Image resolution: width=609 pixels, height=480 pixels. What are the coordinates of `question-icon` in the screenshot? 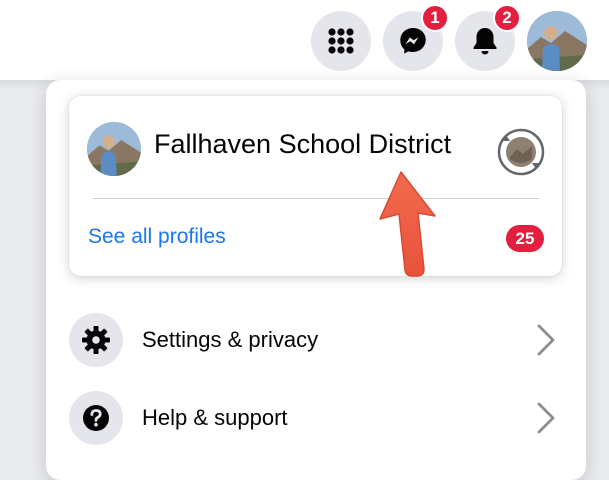 It's located at (96, 418).